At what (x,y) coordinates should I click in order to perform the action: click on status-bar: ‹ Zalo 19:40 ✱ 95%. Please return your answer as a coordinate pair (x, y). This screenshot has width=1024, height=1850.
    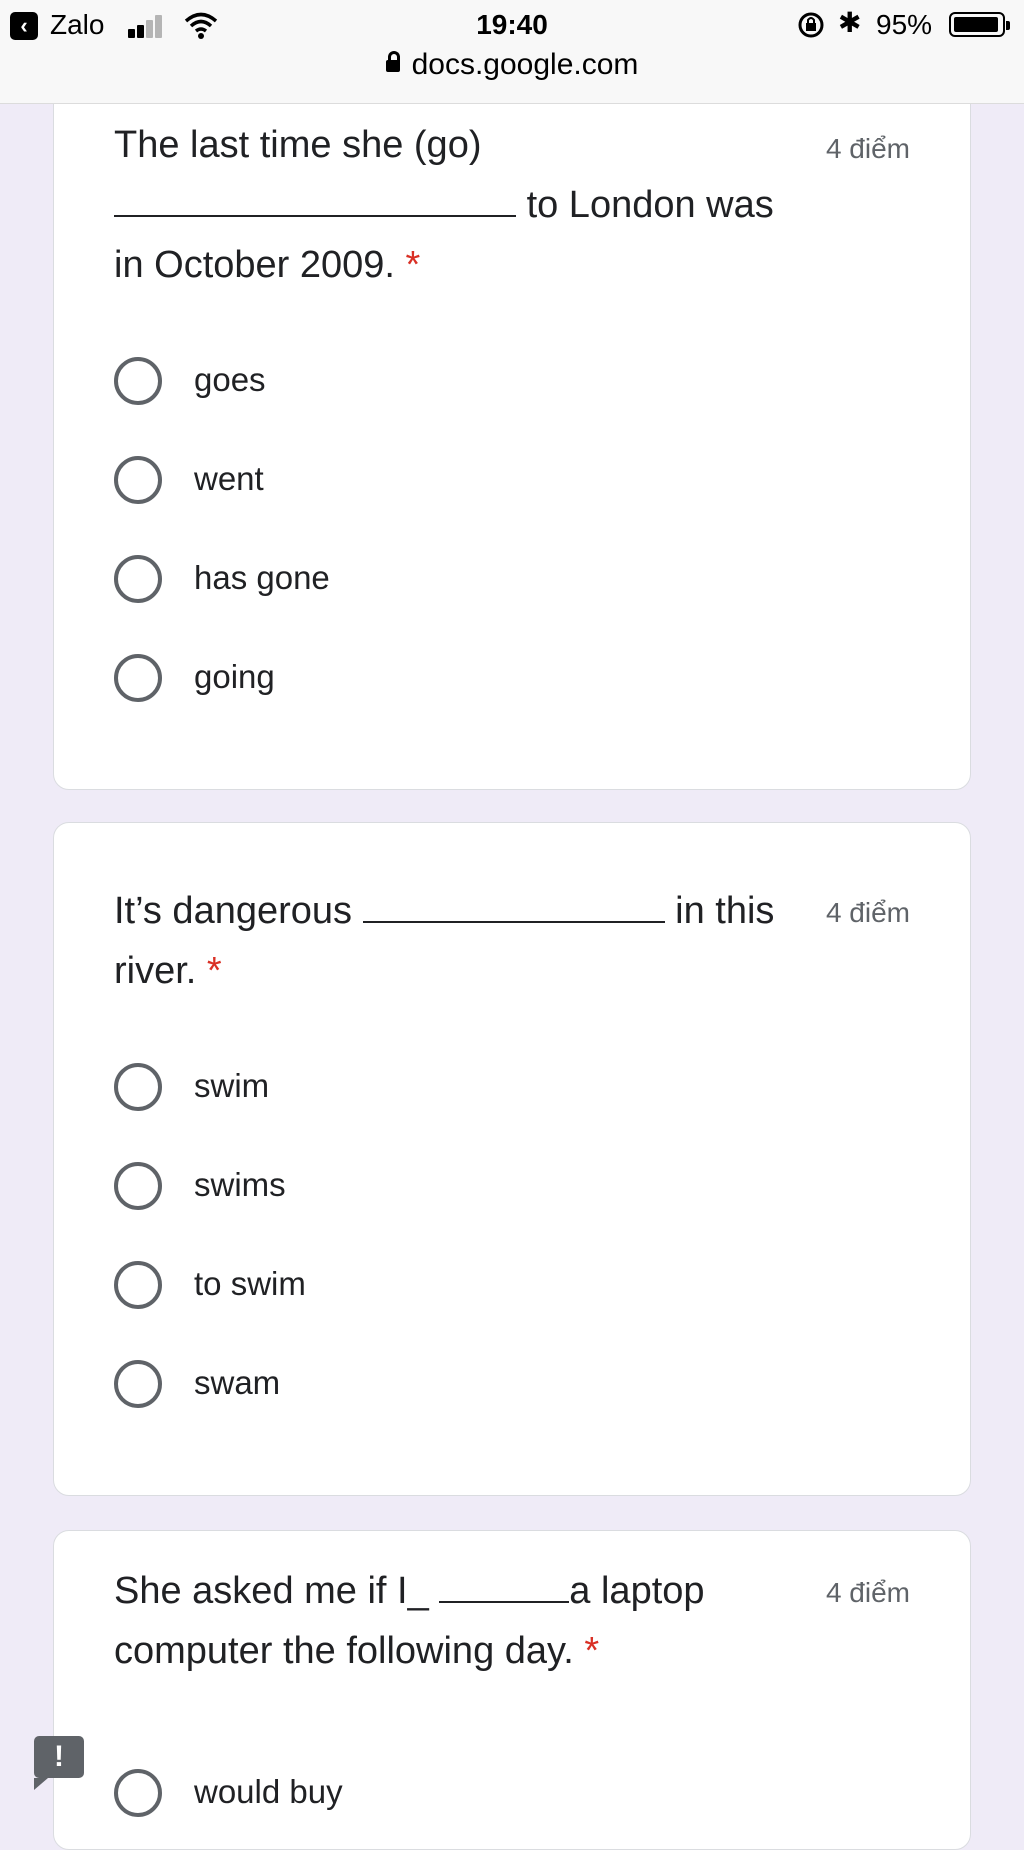
    Looking at the image, I should click on (512, 25).